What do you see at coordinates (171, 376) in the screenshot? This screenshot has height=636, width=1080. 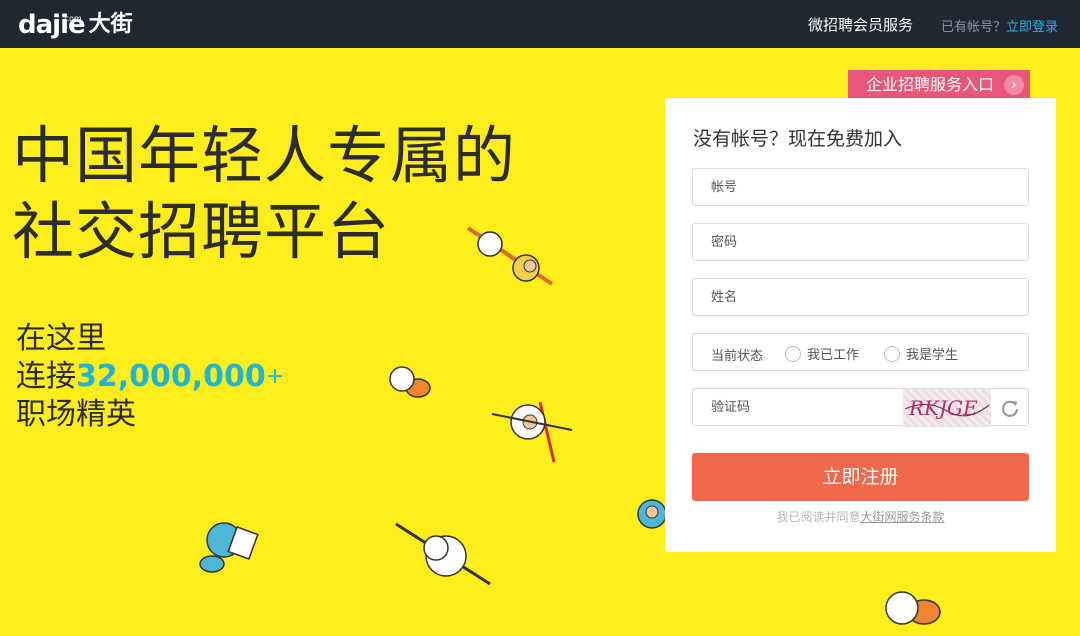 I see `member-count: 32,000,000` at bounding box center [171, 376].